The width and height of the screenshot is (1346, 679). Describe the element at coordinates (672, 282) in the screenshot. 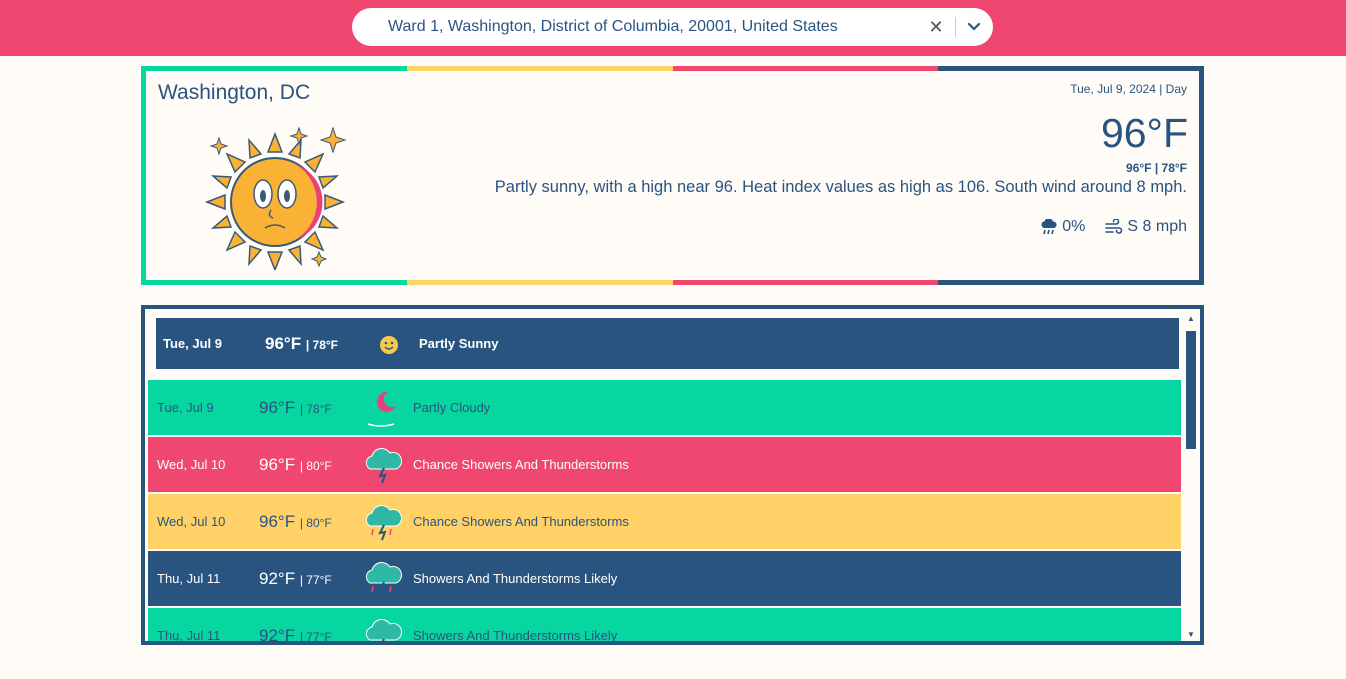

I see `card-bottom-stripe` at that location.